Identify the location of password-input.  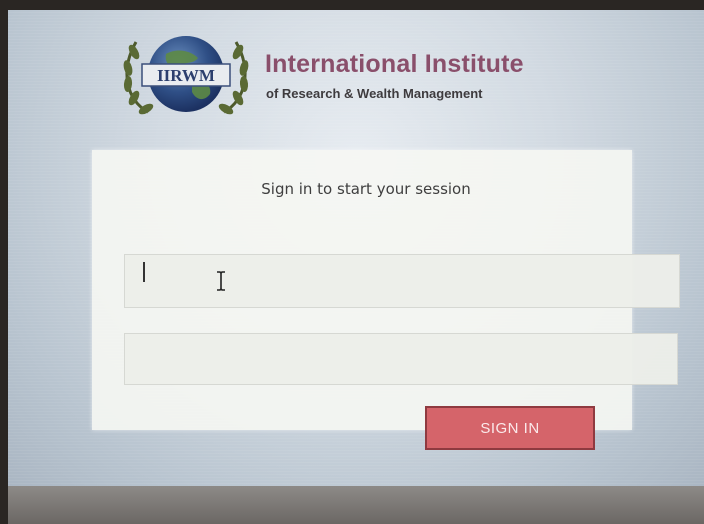
(401, 359).